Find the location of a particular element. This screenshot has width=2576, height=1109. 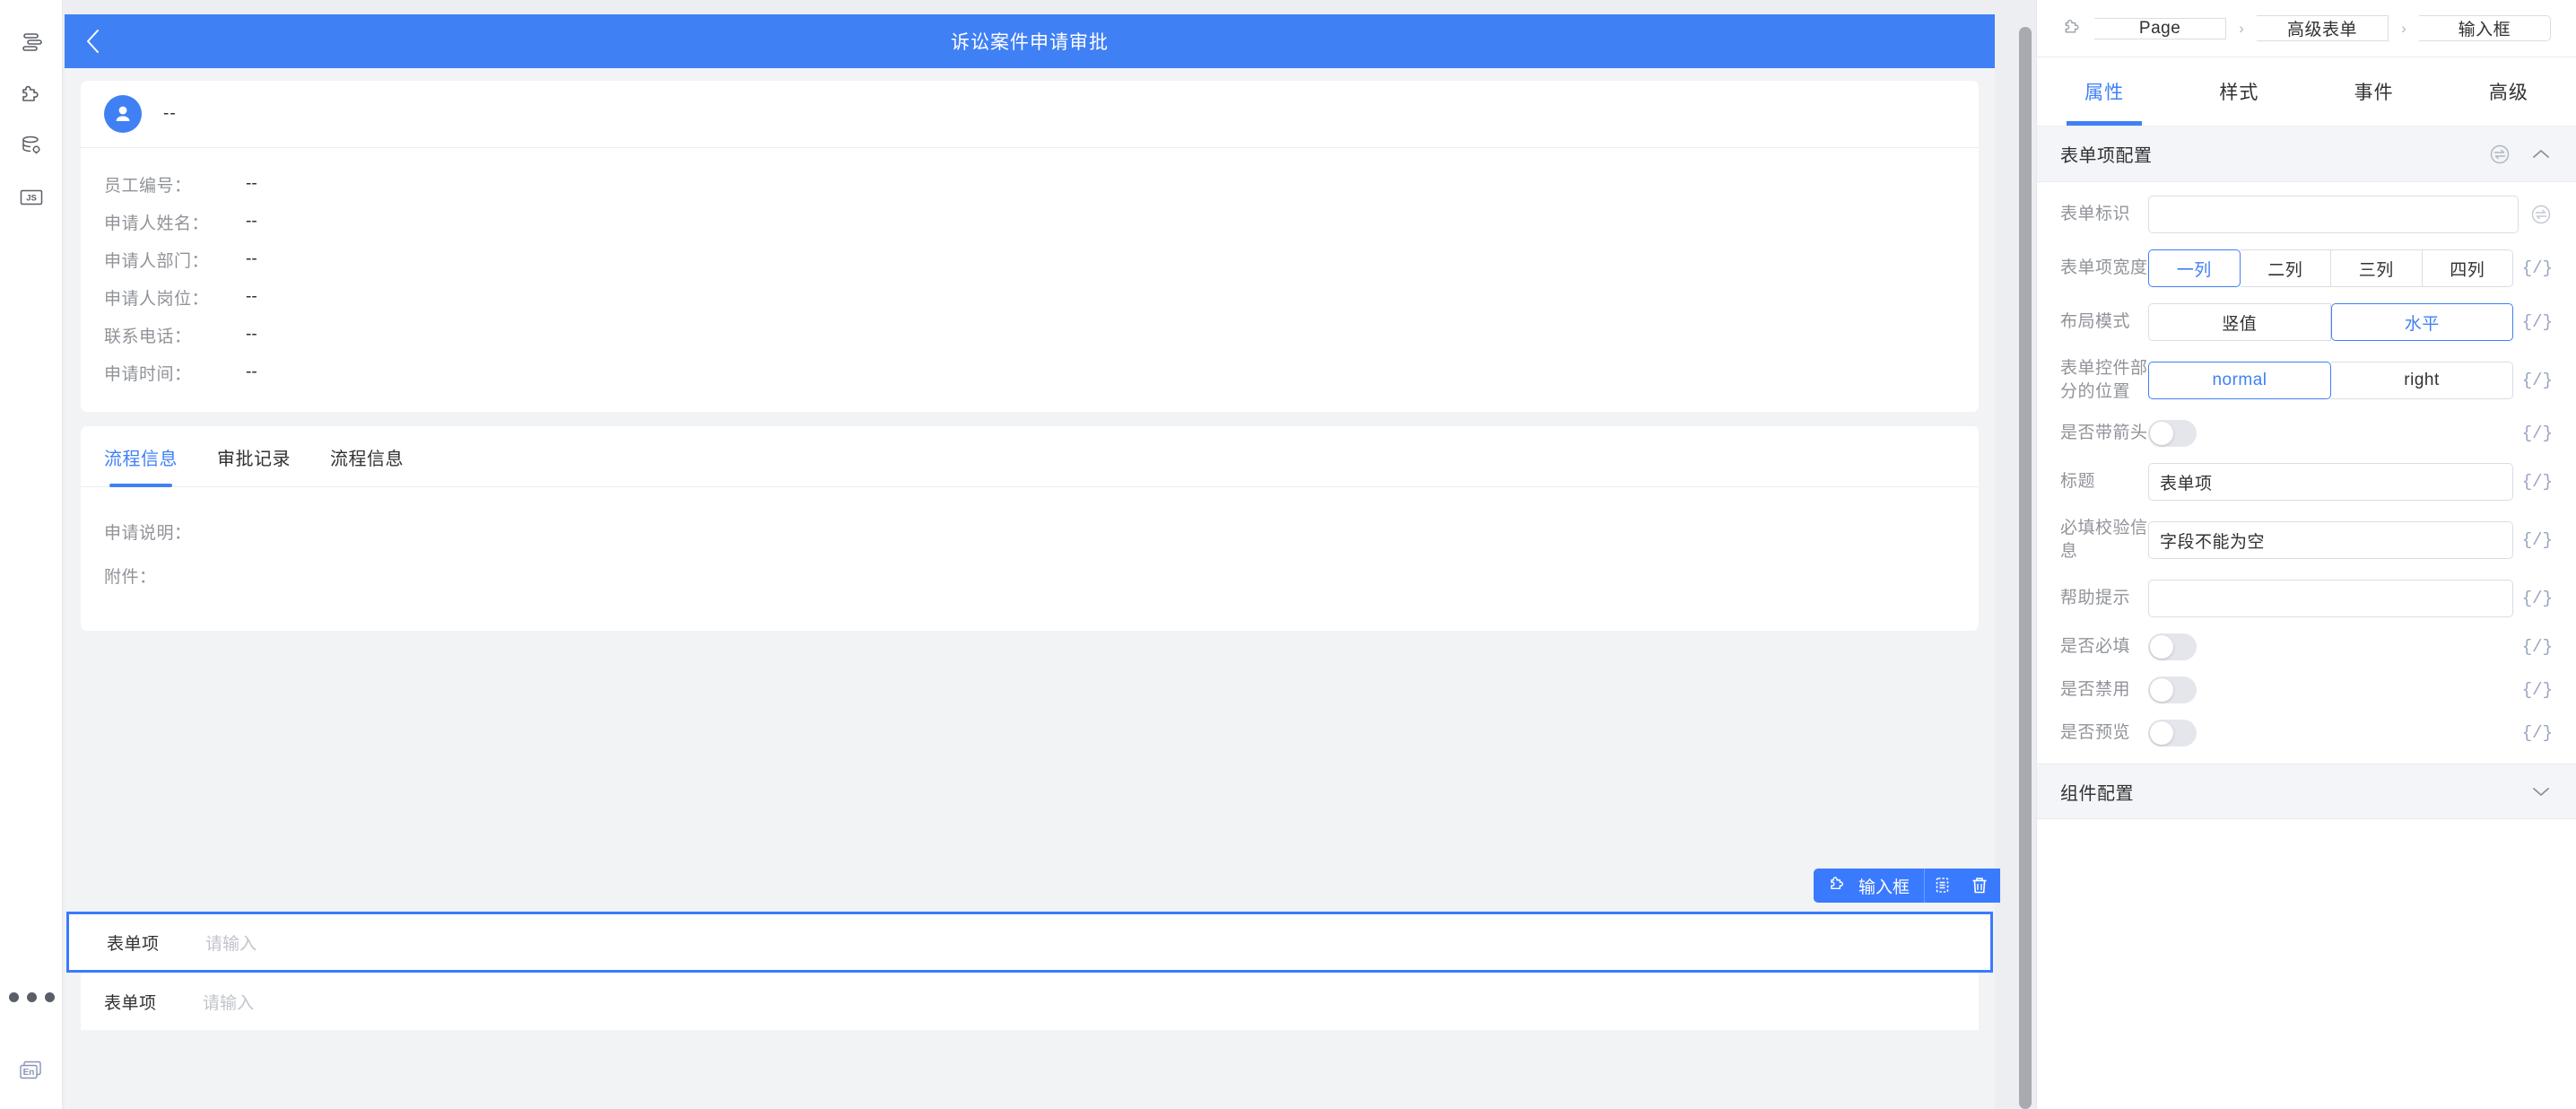

control-is-disabled is located at coordinates (2330, 690).